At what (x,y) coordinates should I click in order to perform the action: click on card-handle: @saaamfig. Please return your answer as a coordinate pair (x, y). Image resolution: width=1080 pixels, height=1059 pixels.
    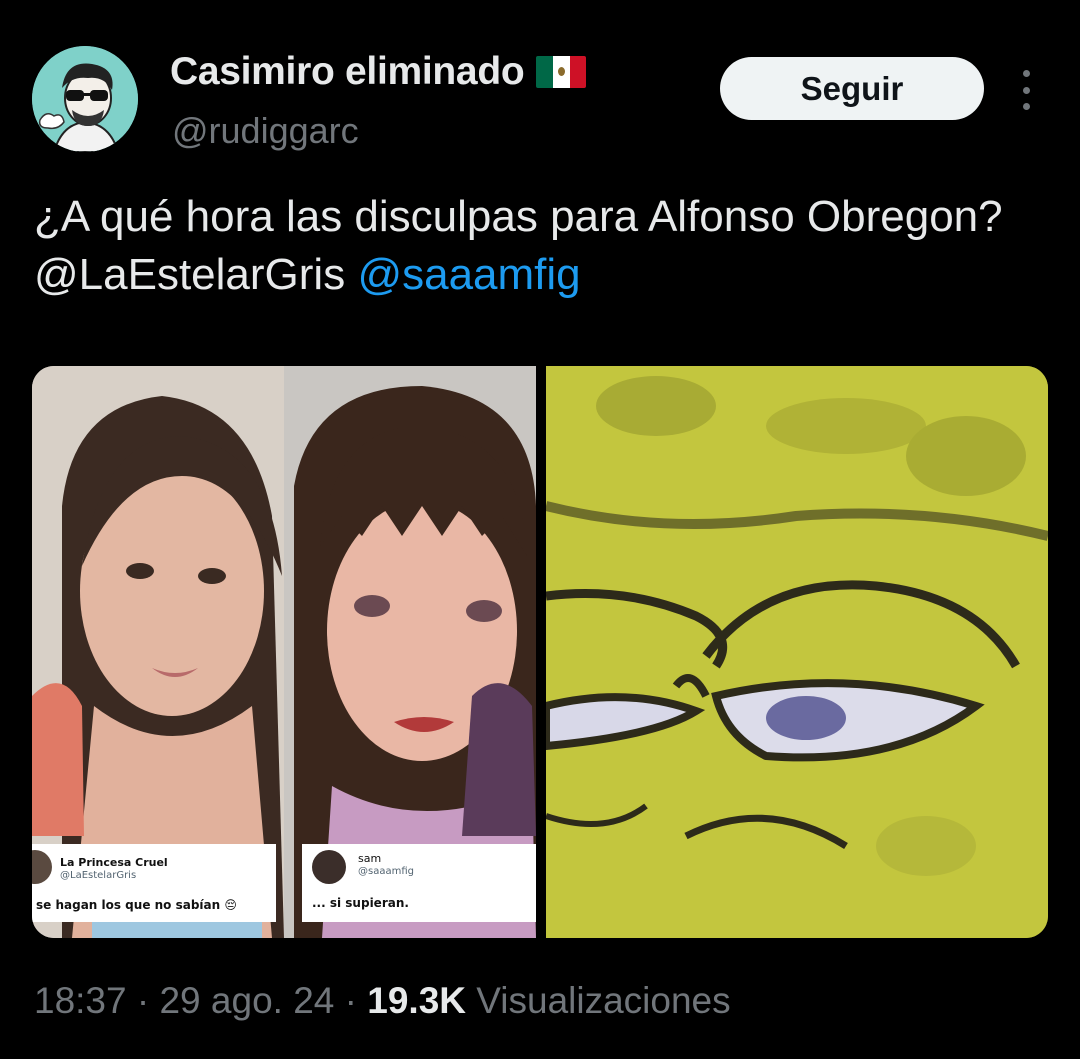
    Looking at the image, I should click on (386, 871).